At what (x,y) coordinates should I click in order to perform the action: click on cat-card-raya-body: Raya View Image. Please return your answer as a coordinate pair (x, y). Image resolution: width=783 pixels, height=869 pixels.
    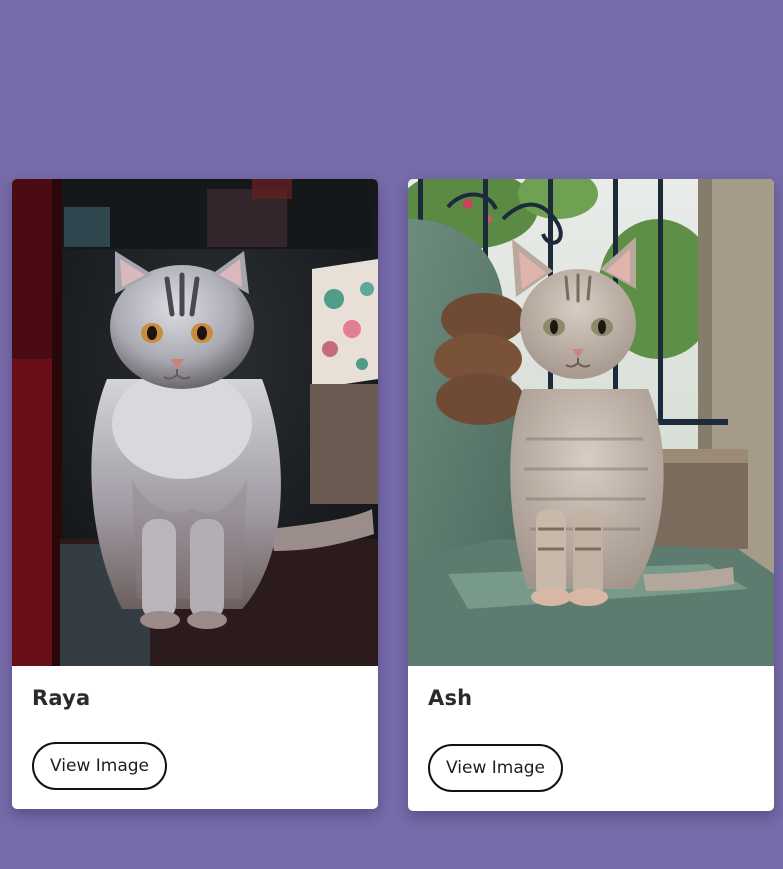
    Looking at the image, I should click on (195, 737).